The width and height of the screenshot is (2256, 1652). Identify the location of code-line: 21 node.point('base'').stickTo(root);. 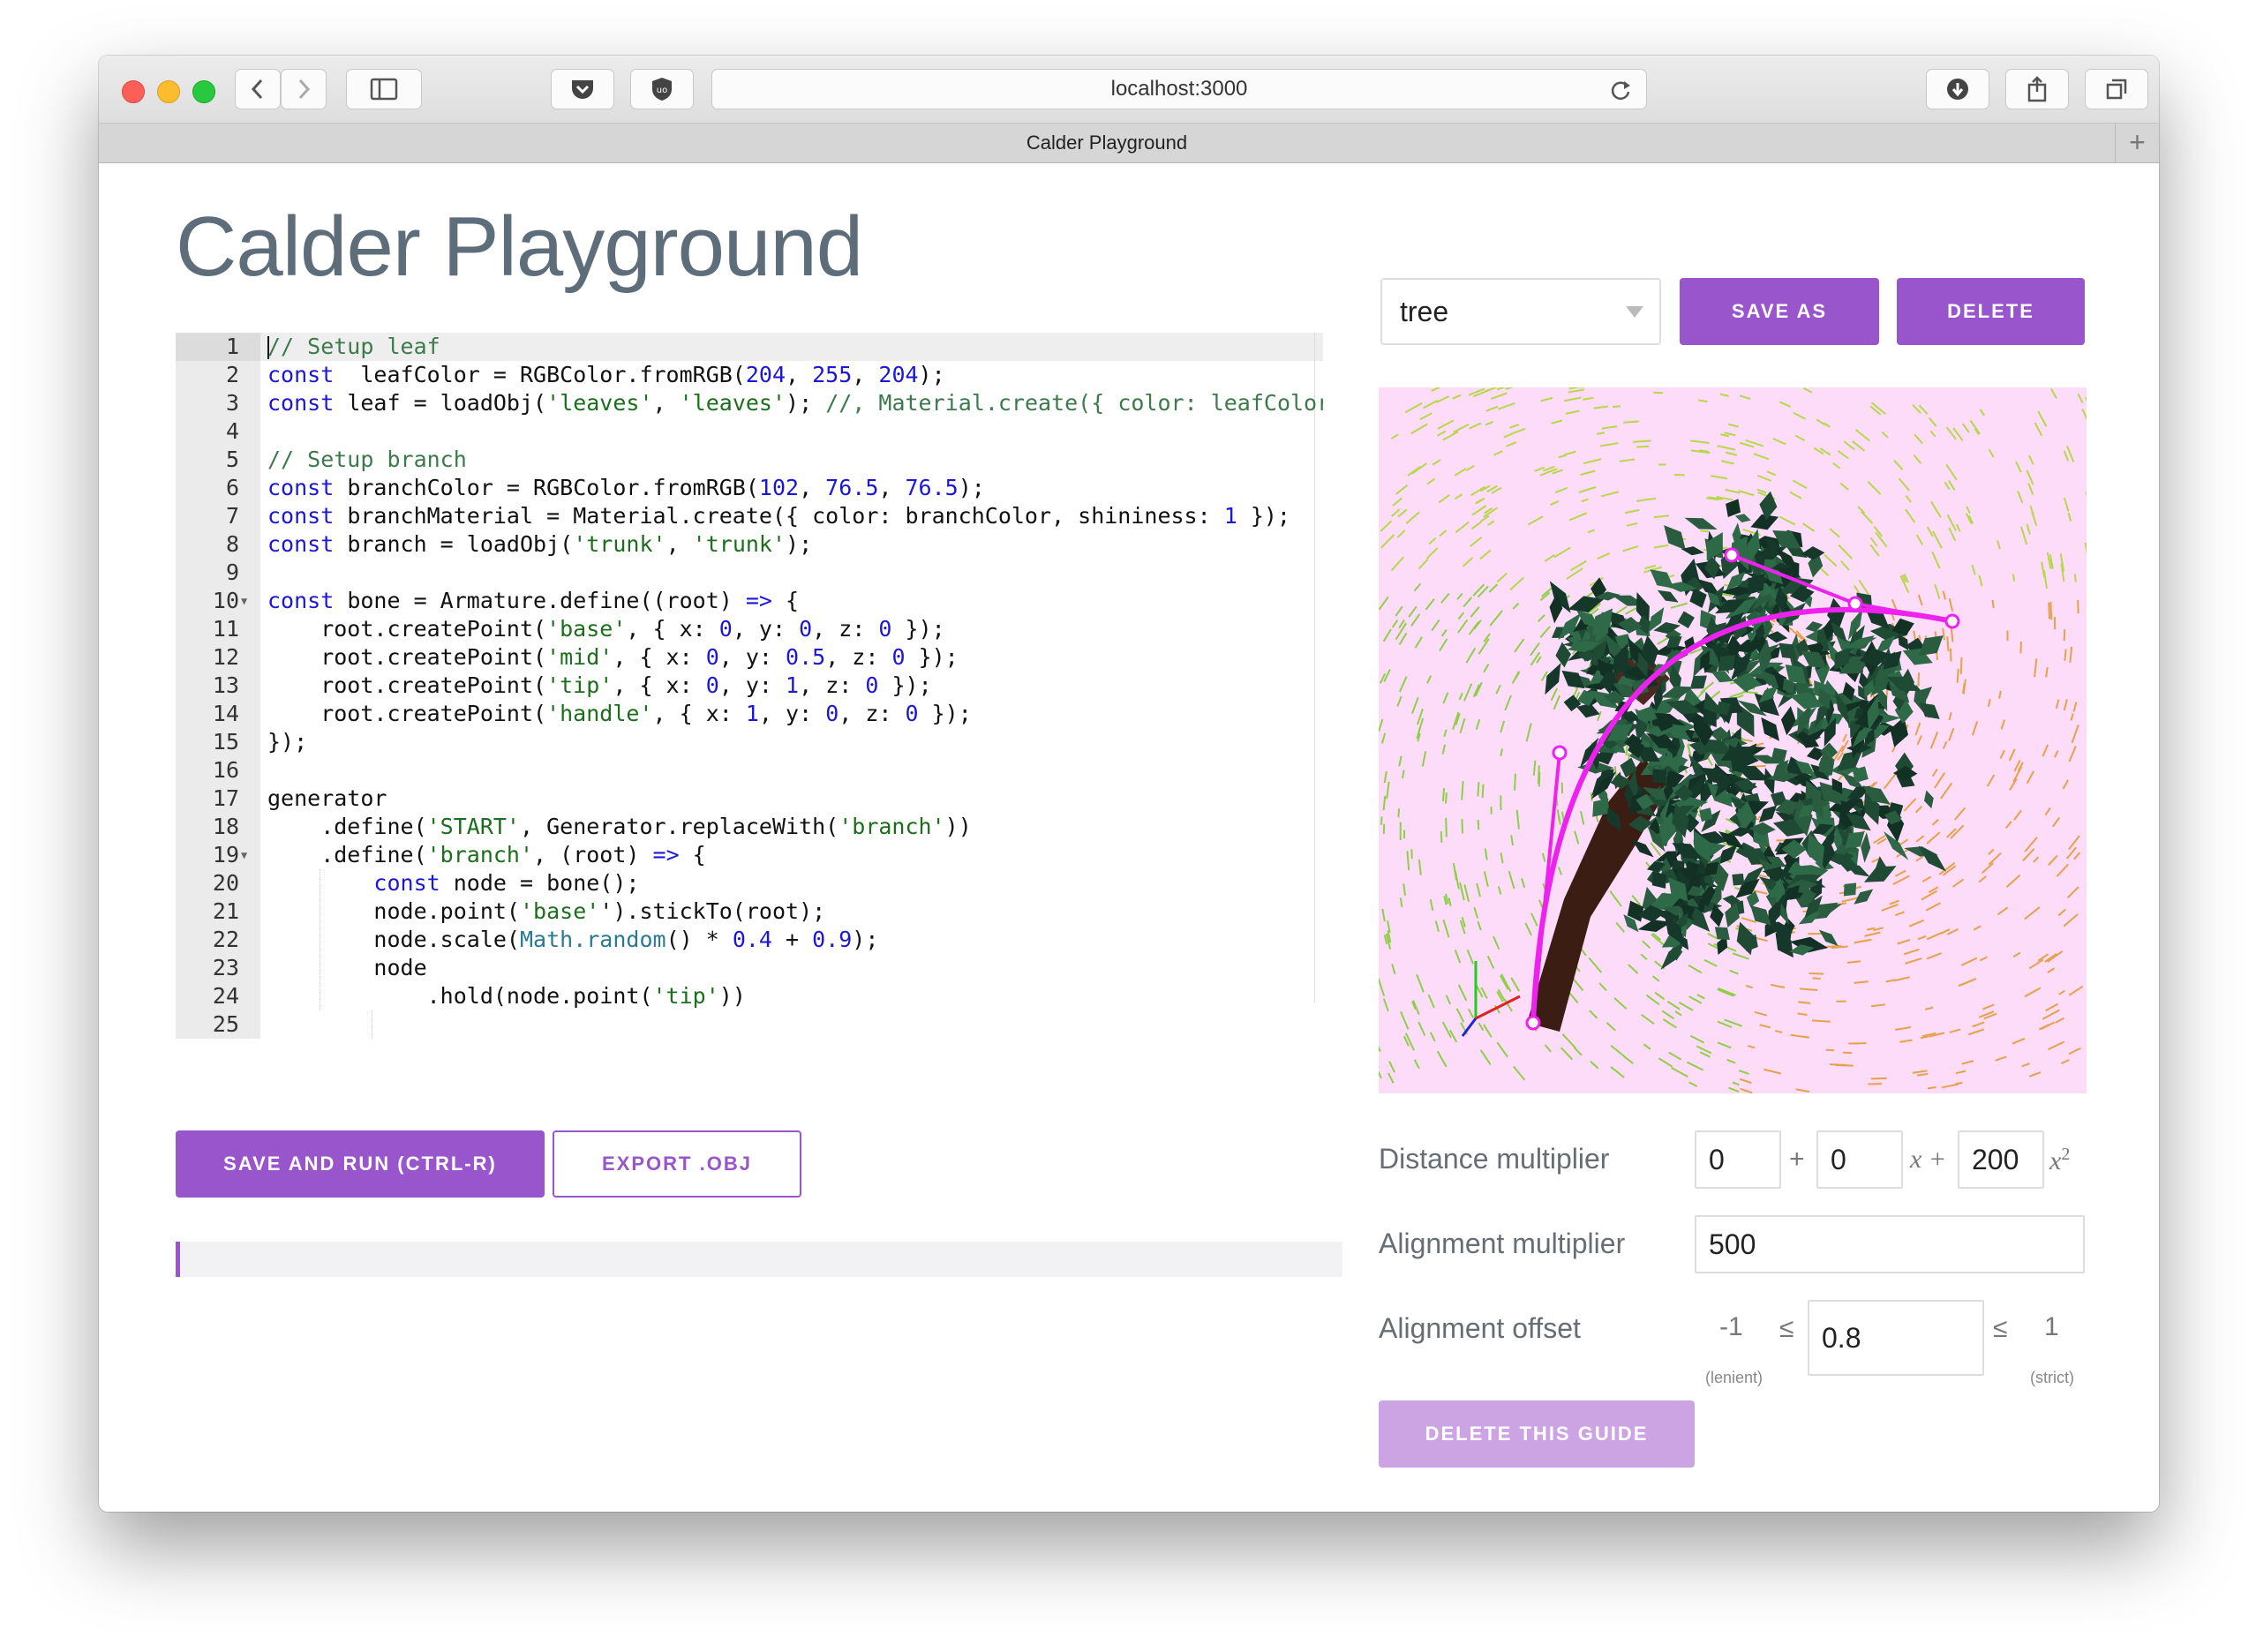
(749, 912).